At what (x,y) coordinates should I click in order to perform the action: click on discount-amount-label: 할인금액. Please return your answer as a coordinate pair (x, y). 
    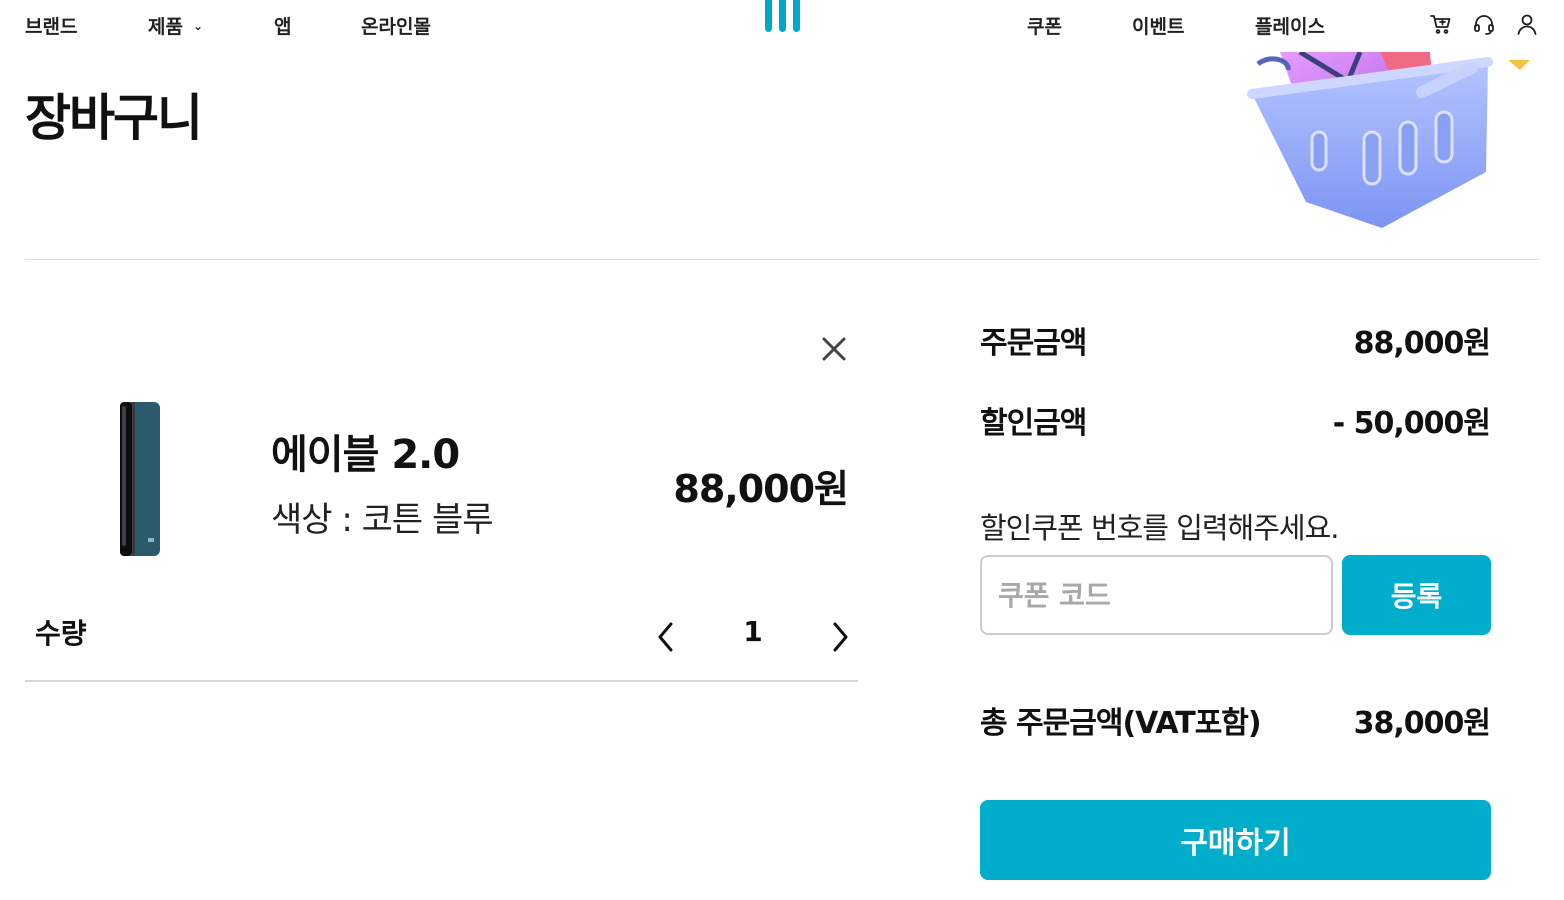
    Looking at the image, I should click on (1033, 423).